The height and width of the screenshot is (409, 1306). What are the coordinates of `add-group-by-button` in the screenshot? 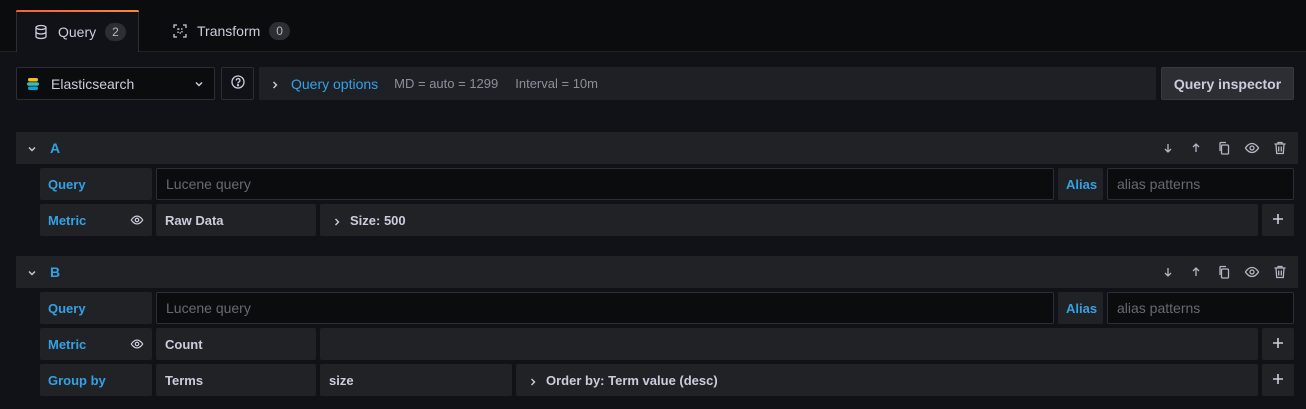 It's located at (1278, 380).